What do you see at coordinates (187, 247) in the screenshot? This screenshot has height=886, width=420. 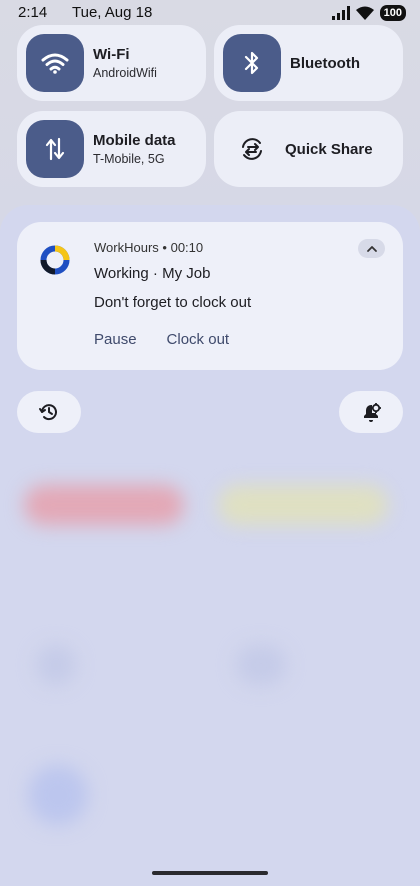 I see `notification-elapsed: 00:10` at bounding box center [187, 247].